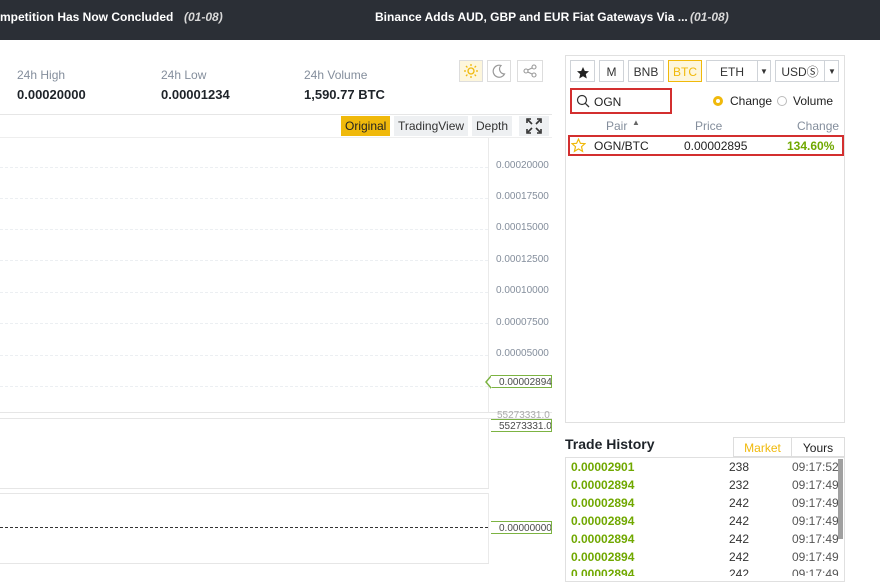  I want to click on stat-high-label: 24h High, so click(41, 75).